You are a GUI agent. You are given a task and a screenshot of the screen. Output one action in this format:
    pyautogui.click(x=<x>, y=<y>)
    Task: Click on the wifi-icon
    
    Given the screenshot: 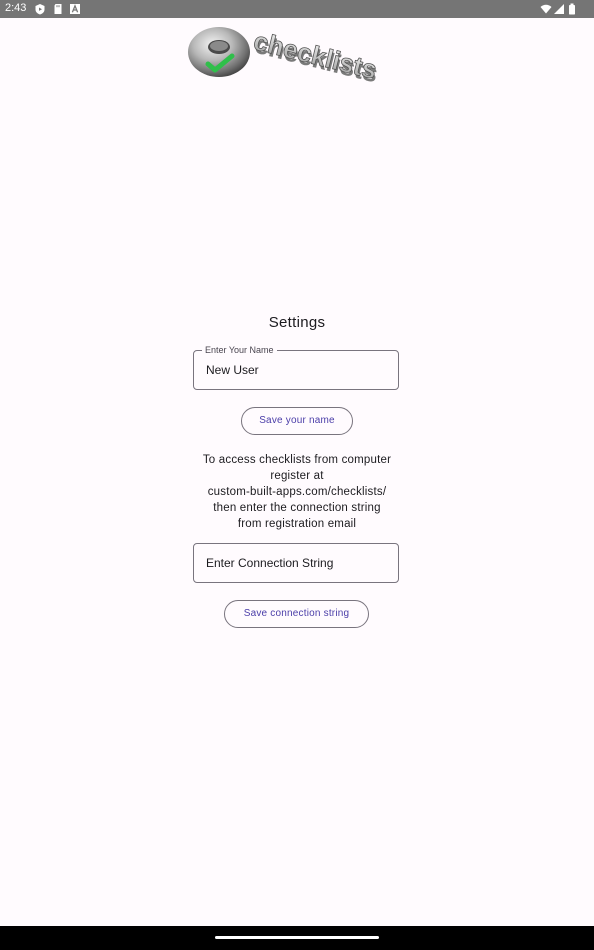 What is the action you would take?
    pyautogui.click(x=546, y=9)
    